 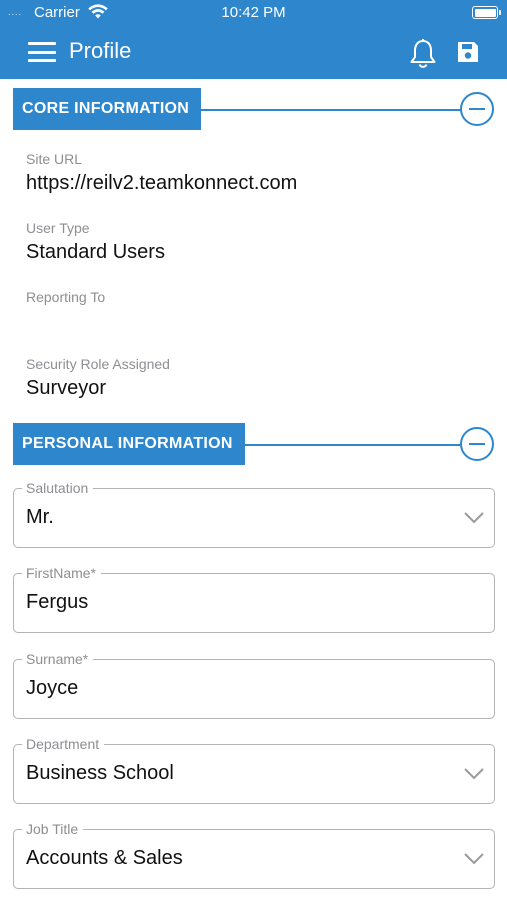 I want to click on job-title-label: Job Title, so click(x=53, y=829).